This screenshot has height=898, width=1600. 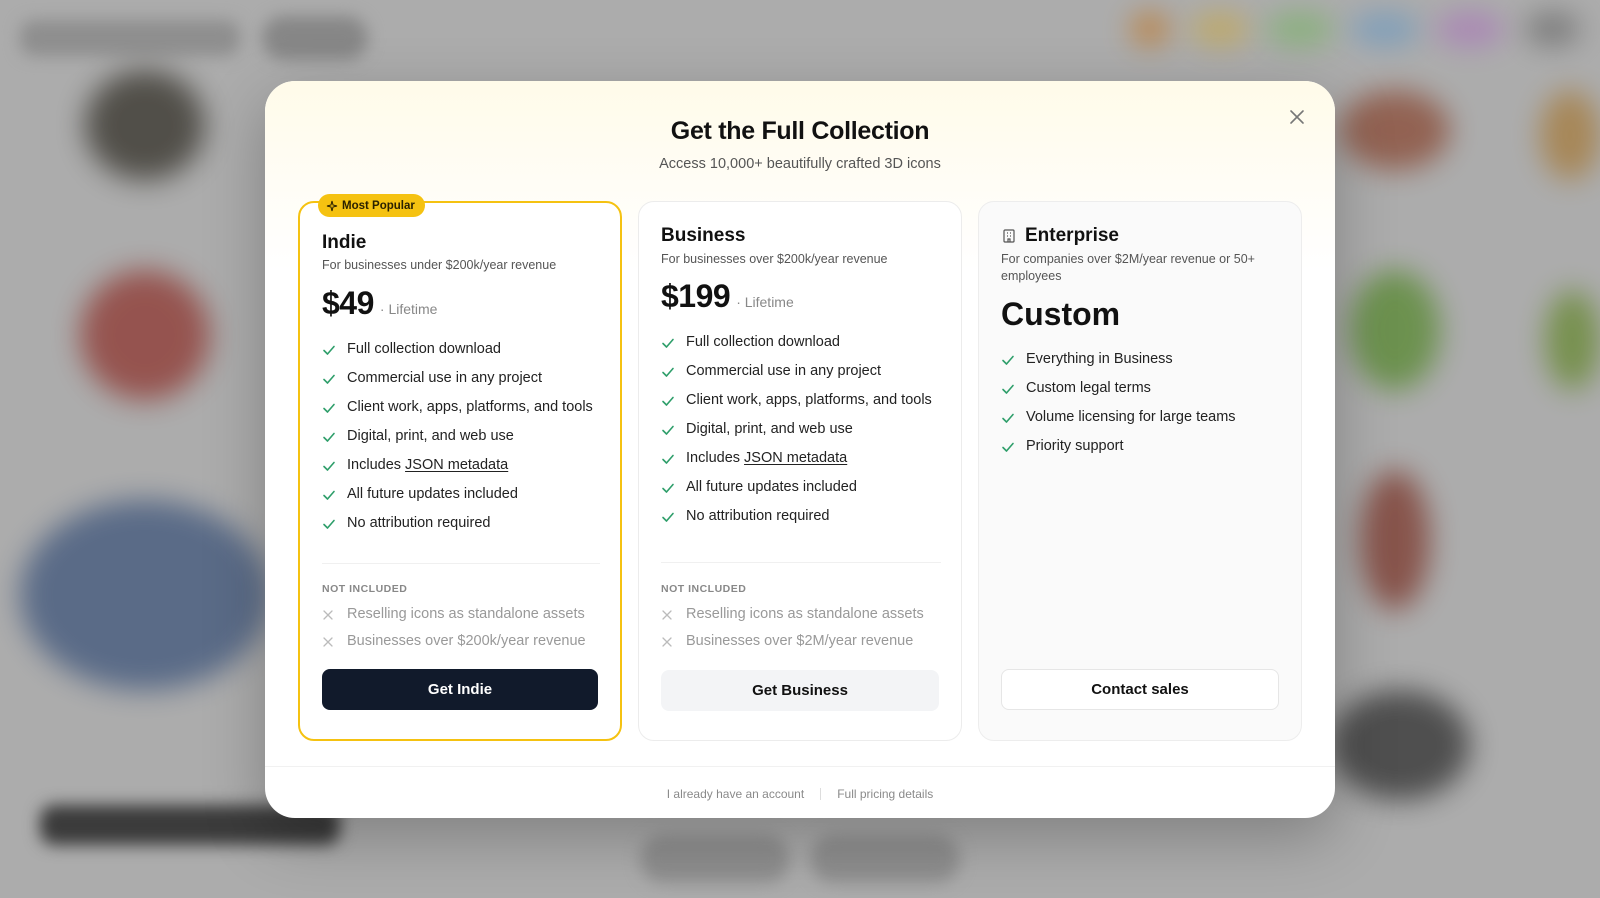 I want to click on feature-item: Volume licensing for large teams, so click(x=1144, y=417).